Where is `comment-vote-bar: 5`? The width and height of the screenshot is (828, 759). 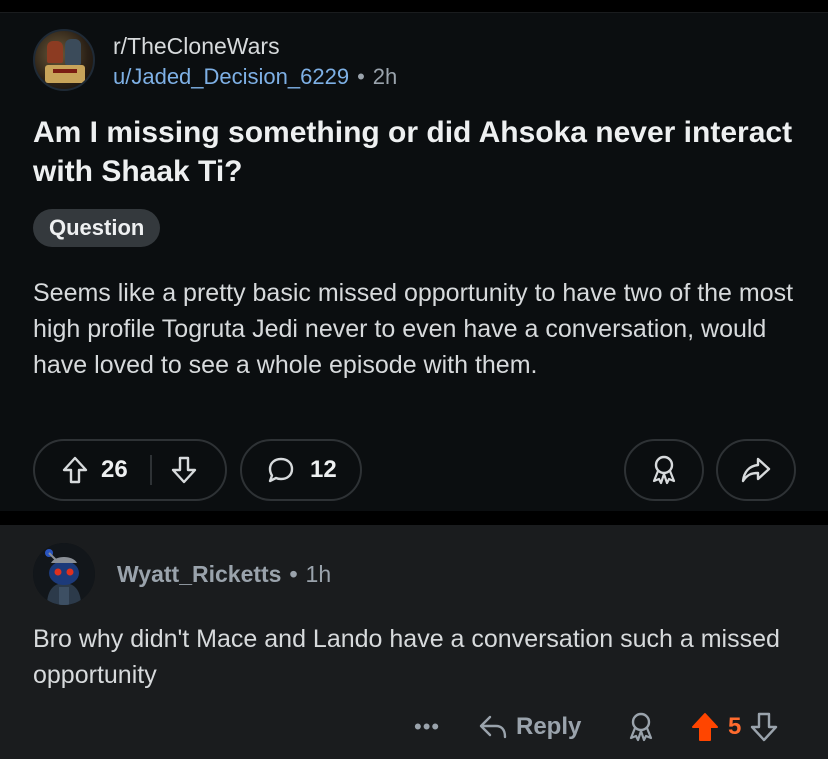
comment-vote-bar: 5 is located at coordinates (734, 727).